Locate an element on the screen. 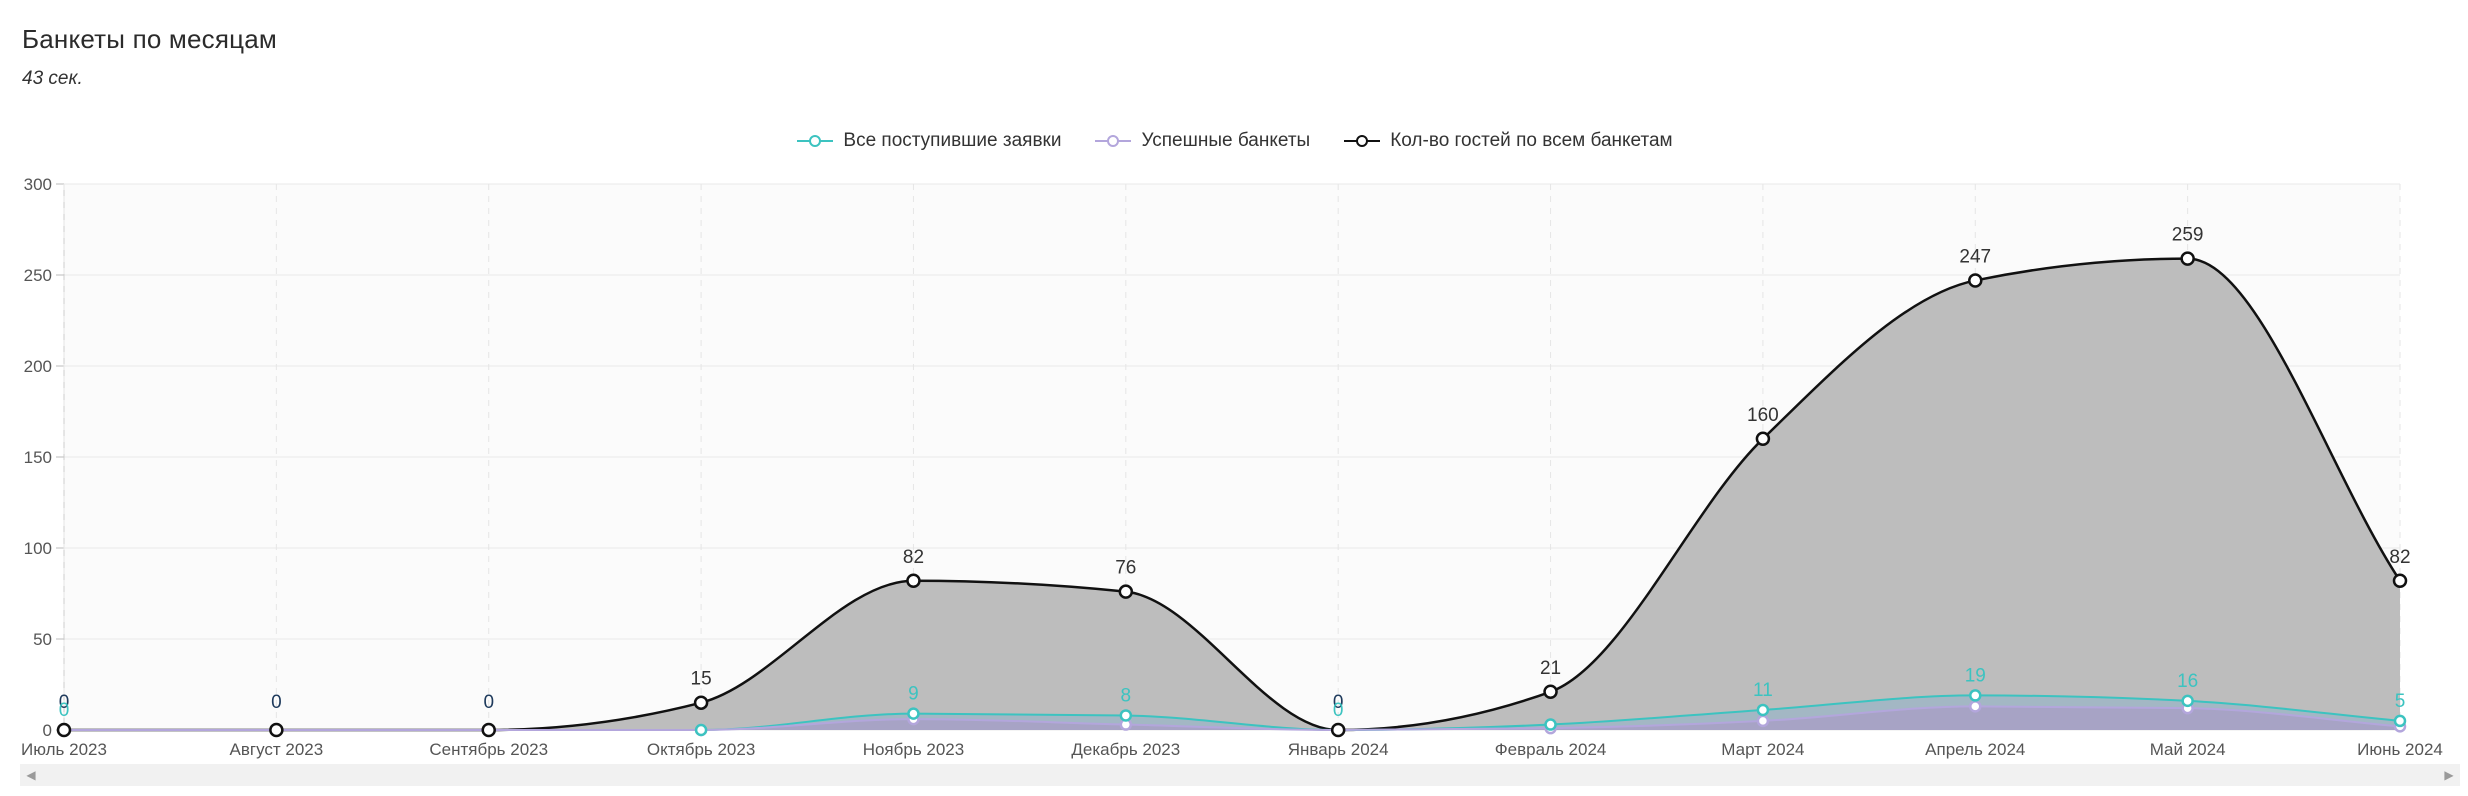 This screenshot has width=2468, height=796. data-label-guests: 76 is located at coordinates (1125, 568).